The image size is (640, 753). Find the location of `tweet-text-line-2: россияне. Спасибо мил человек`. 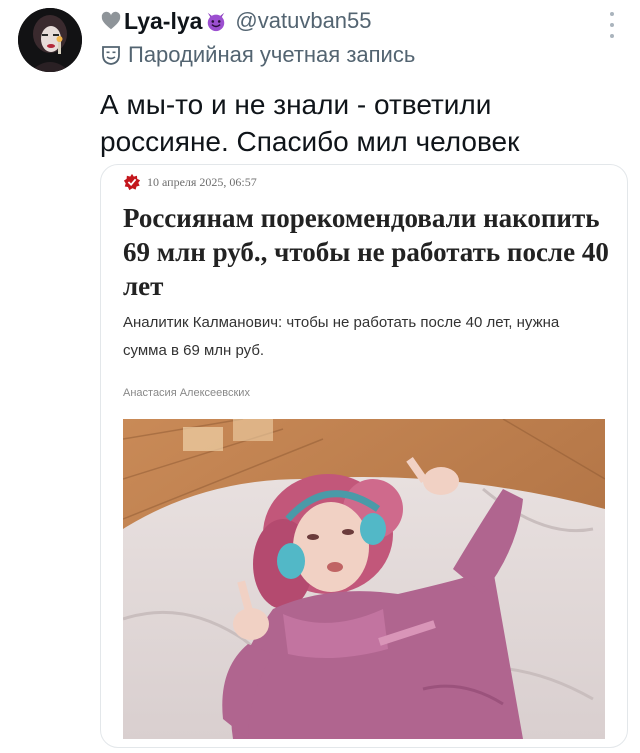

tweet-text-line-2: россияне. Спасибо мил человек is located at coordinates (310, 141).